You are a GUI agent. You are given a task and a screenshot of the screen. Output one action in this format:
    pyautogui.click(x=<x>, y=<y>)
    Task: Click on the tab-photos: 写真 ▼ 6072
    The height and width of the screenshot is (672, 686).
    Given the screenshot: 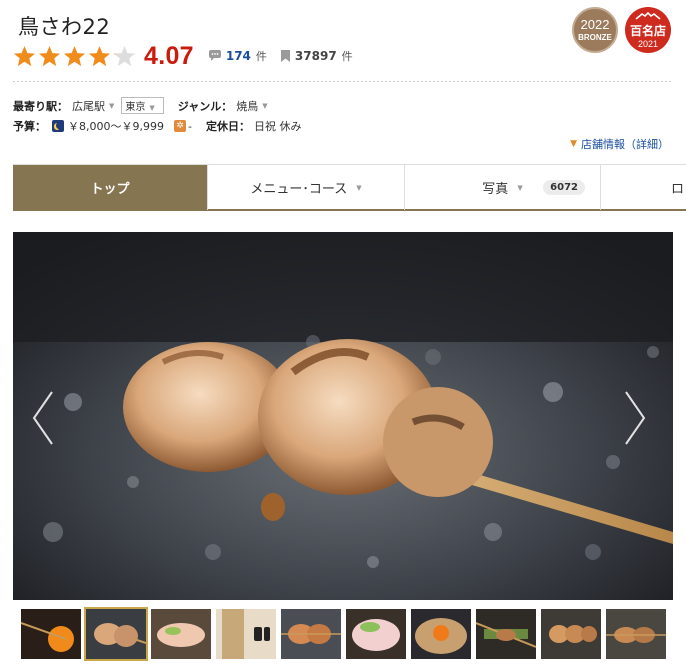 What is the action you would take?
    pyautogui.click(x=503, y=187)
    